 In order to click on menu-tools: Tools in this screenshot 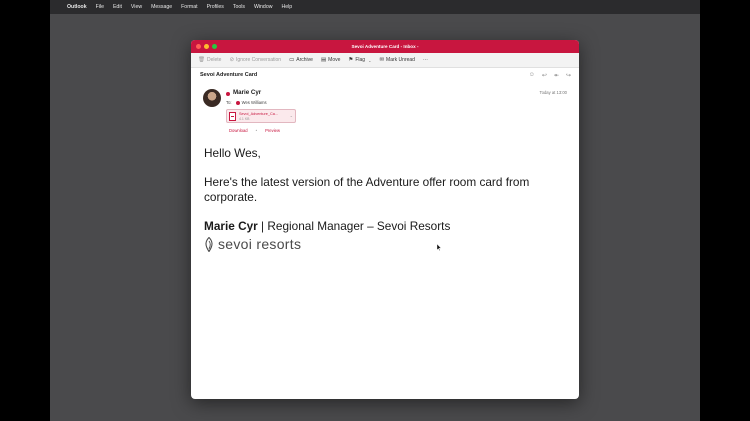, I will do `click(239, 7)`.